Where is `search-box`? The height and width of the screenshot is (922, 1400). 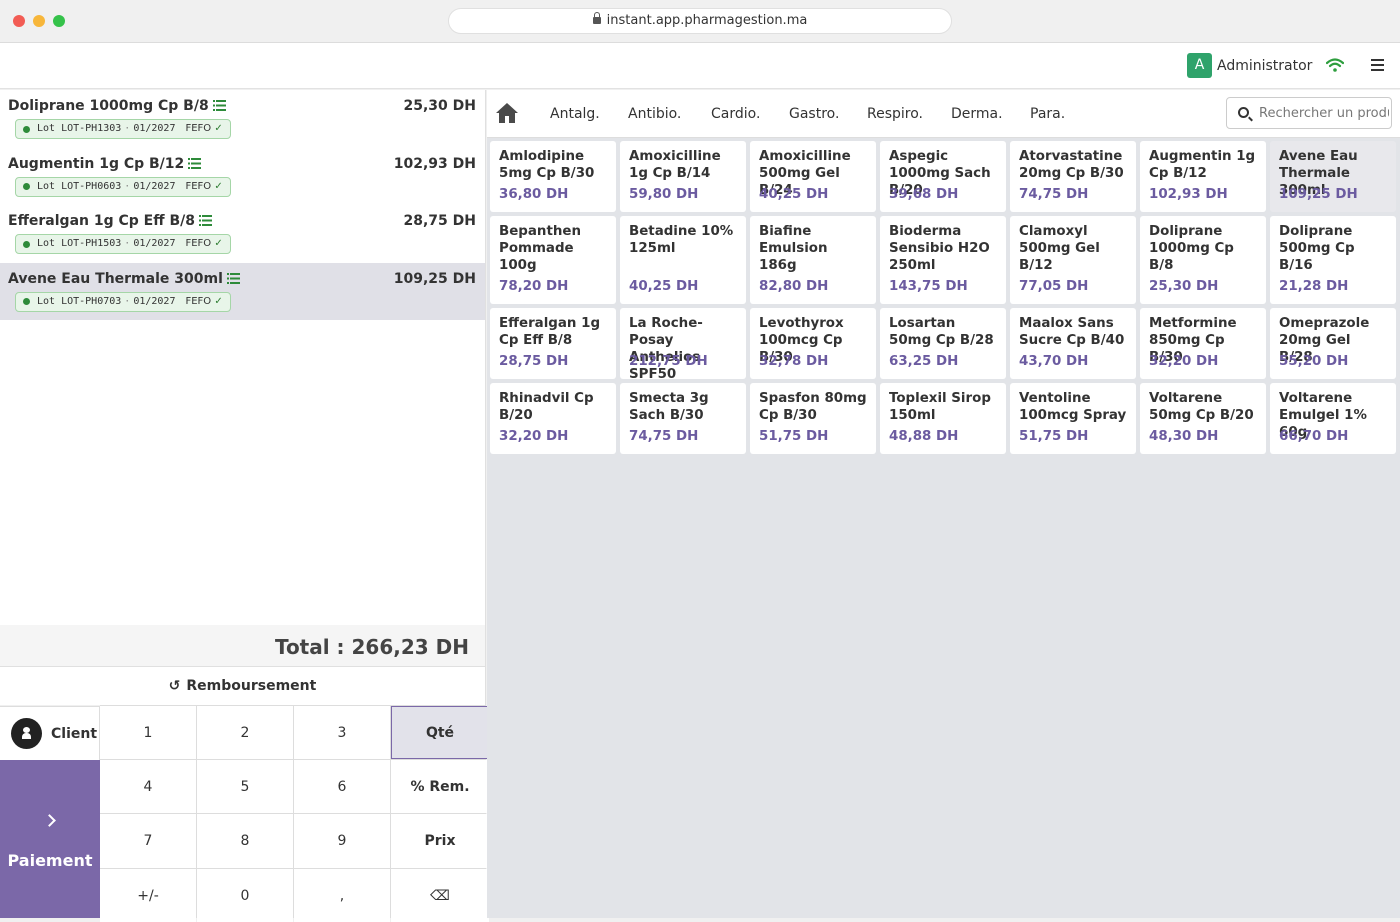 search-box is located at coordinates (1309, 113).